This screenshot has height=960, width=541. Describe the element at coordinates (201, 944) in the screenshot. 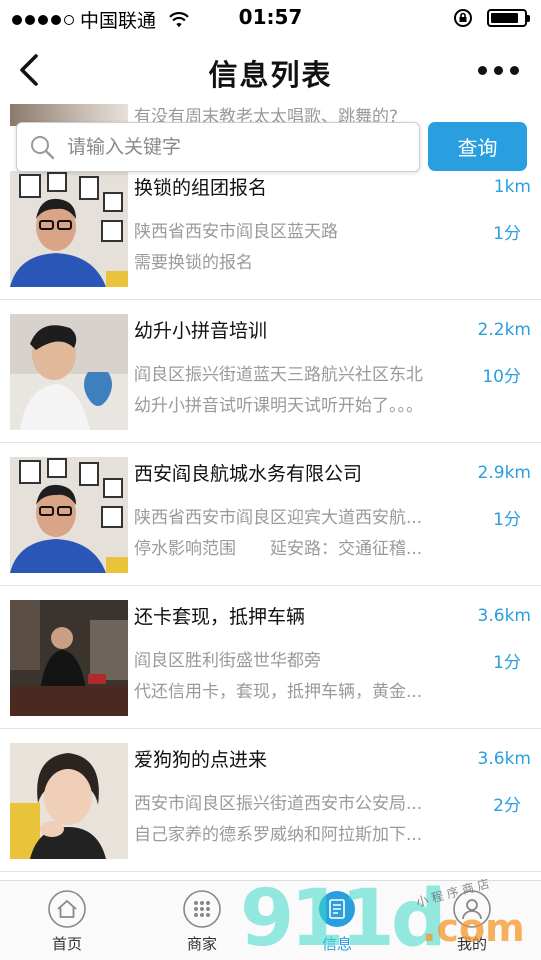

I see `tab-label-merchants: 商家` at that location.